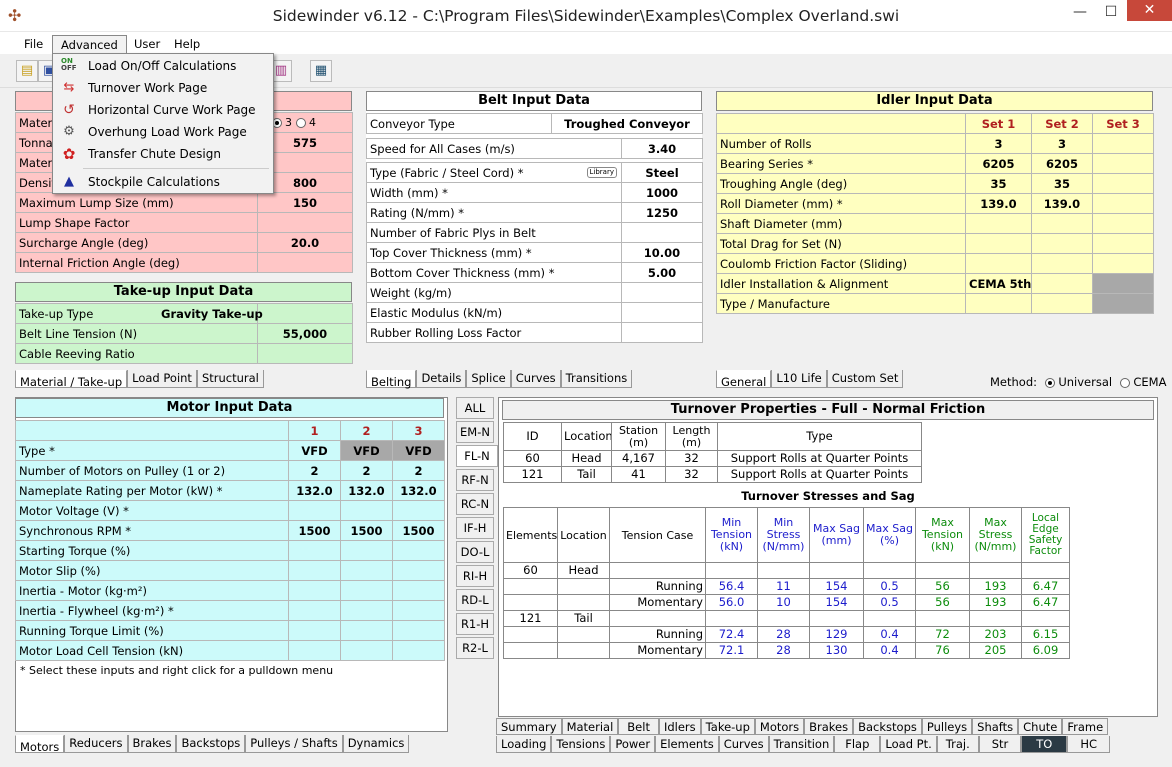 This screenshot has height=767, width=1172. What do you see at coordinates (596, 379) in the screenshot?
I see `tab-transitions: Transitions` at bounding box center [596, 379].